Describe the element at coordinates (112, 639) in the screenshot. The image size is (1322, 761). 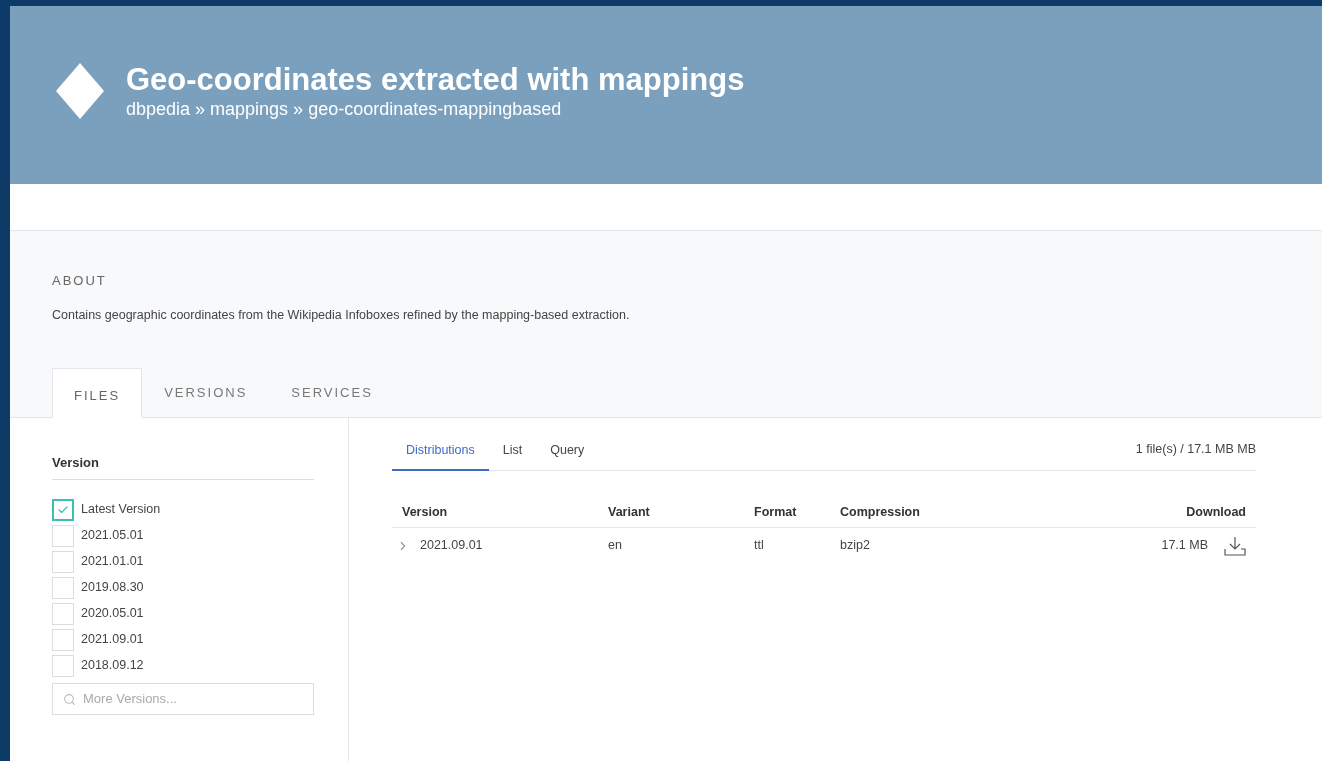
I see `version-label: 2021.09.01` at that location.